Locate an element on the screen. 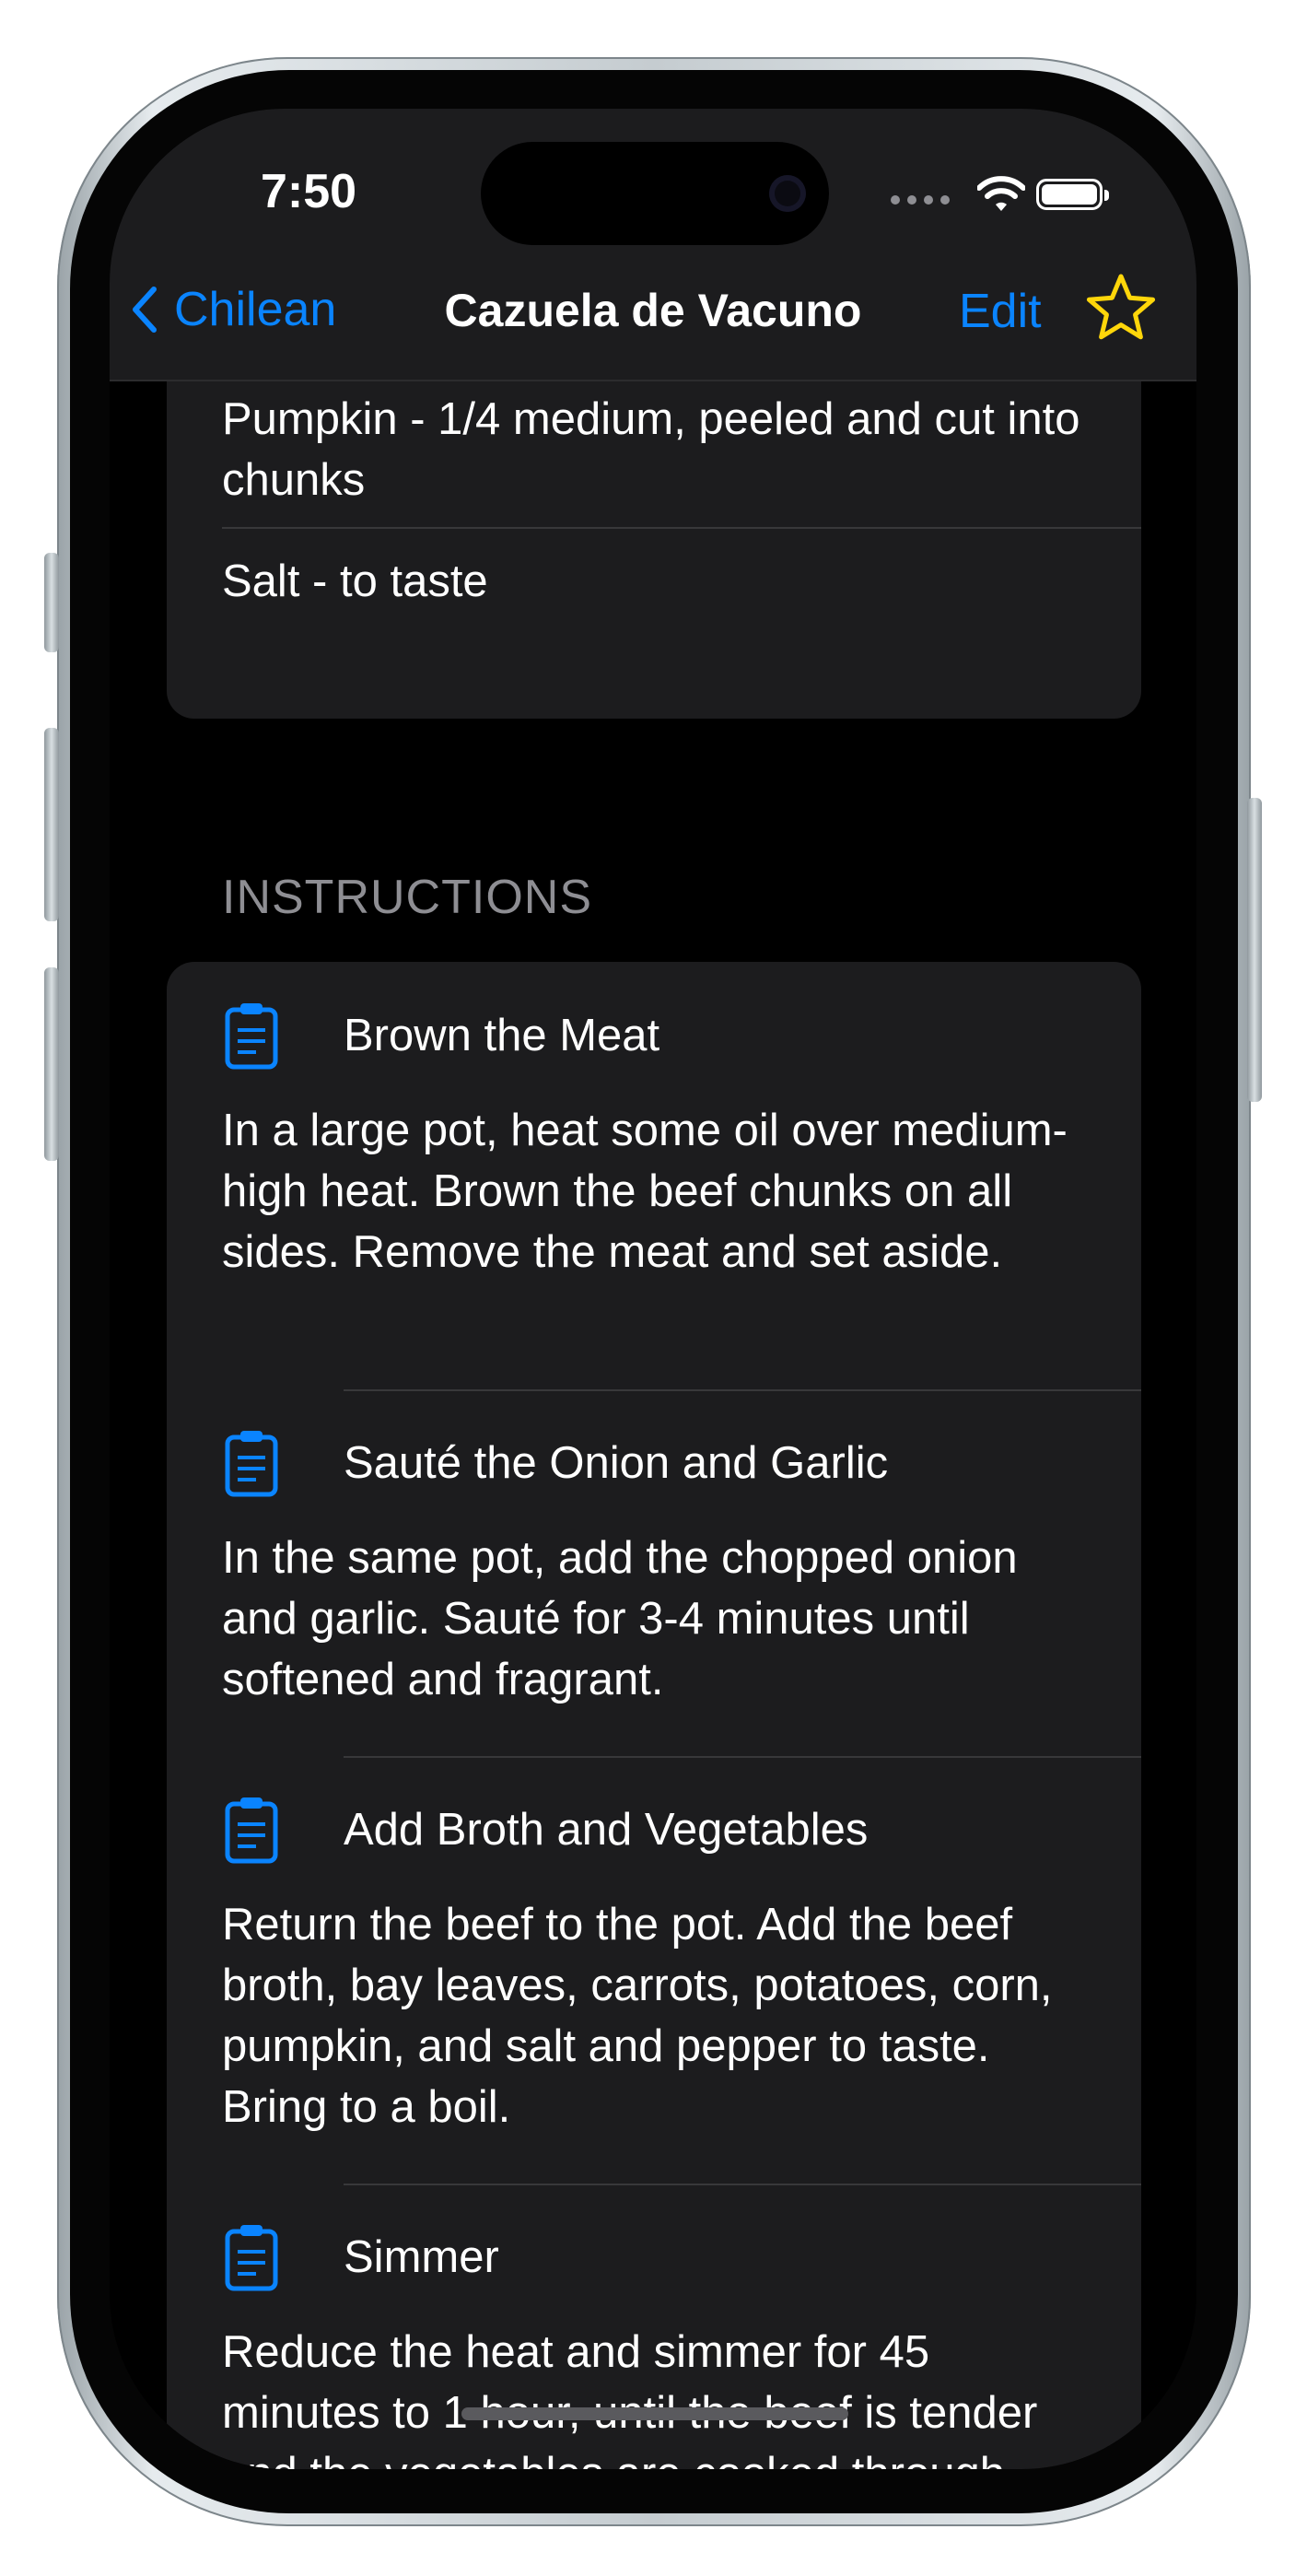 The width and height of the screenshot is (1307, 2576). back-button: Chilean is located at coordinates (234, 309).